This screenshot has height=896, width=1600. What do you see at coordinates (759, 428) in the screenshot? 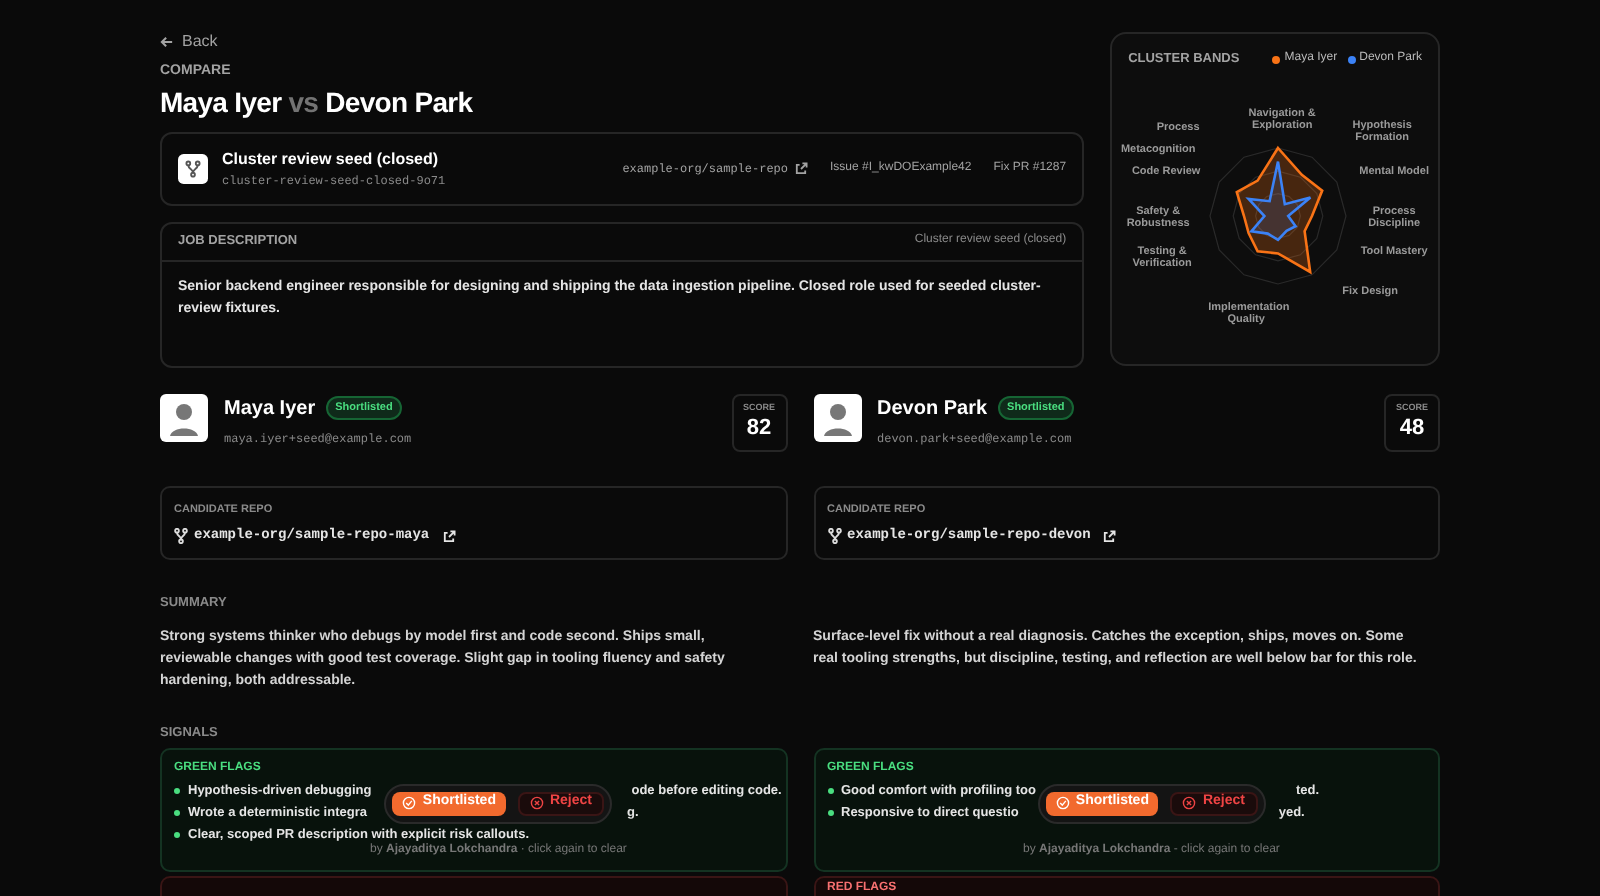
I see `score-value: 82` at bounding box center [759, 428].